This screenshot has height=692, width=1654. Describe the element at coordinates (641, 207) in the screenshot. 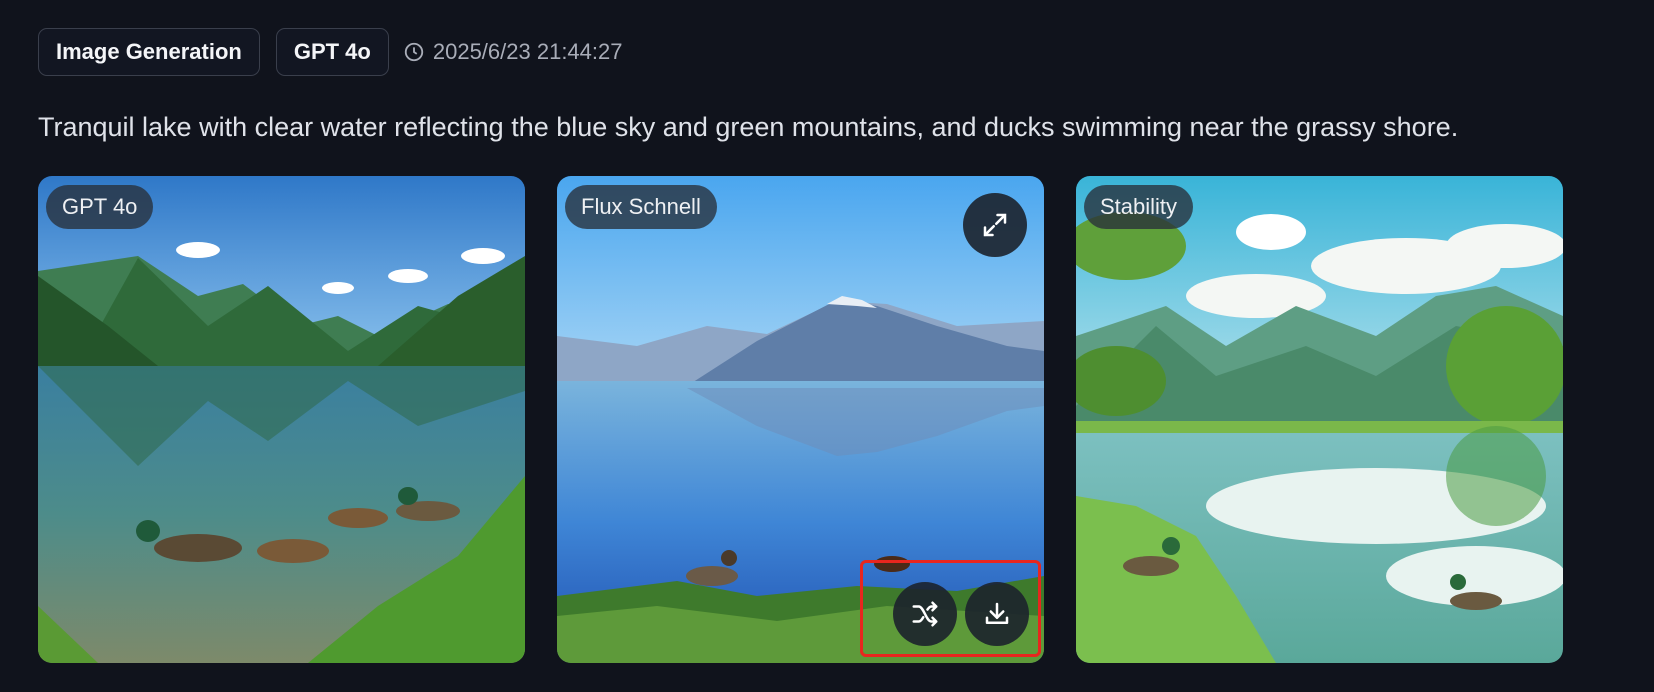

I see `model-label: Flux Schnell` at that location.